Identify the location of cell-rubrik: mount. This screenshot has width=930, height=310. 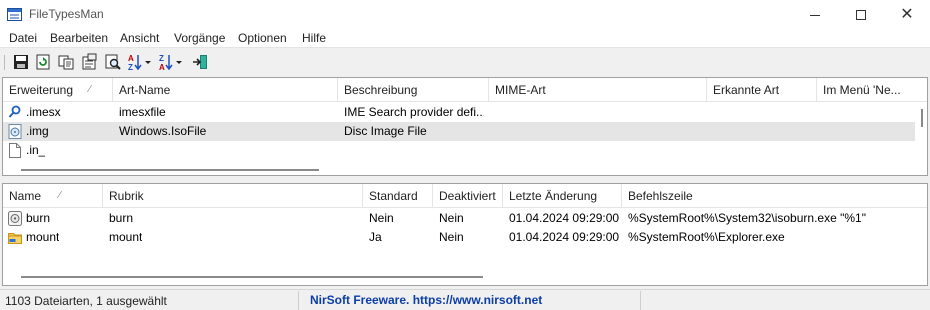
(126, 237).